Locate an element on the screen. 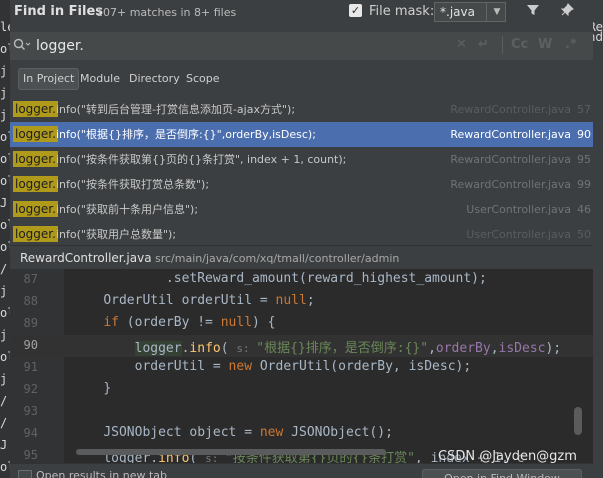 Image resolution: width=603 pixels, height=478 pixels. file-mask-checkbox: ✓ is located at coordinates (355, 10).